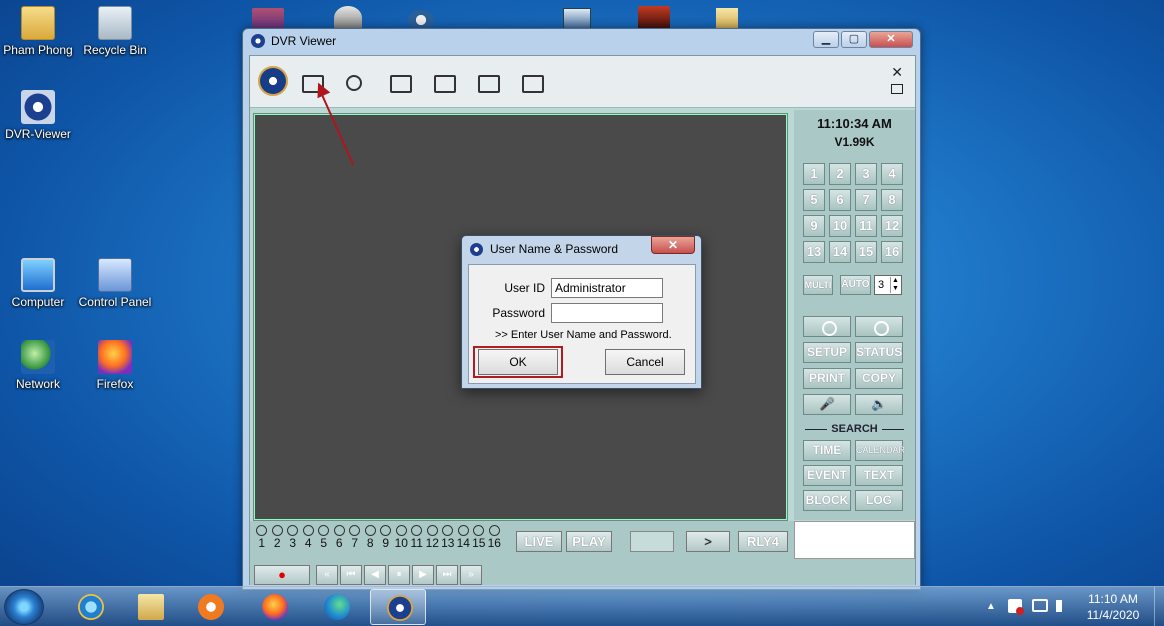 The width and height of the screenshot is (1164, 626). Describe the element at coordinates (402, 537) in the screenshot. I see `channel-indicator: 10` at that location.